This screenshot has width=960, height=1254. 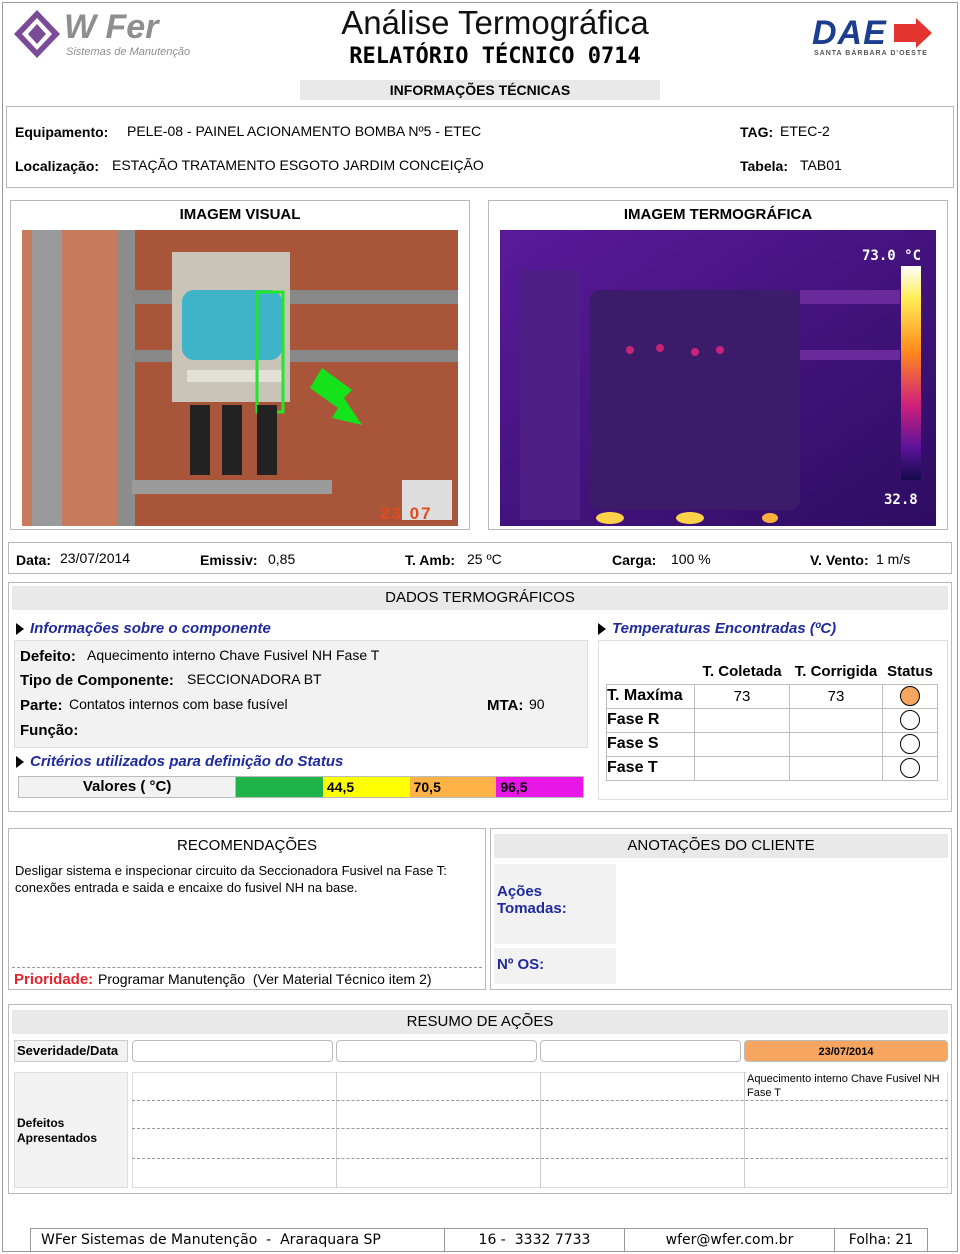 I want to click on defeito-label: Defeito:, so click(x=48, y=656).